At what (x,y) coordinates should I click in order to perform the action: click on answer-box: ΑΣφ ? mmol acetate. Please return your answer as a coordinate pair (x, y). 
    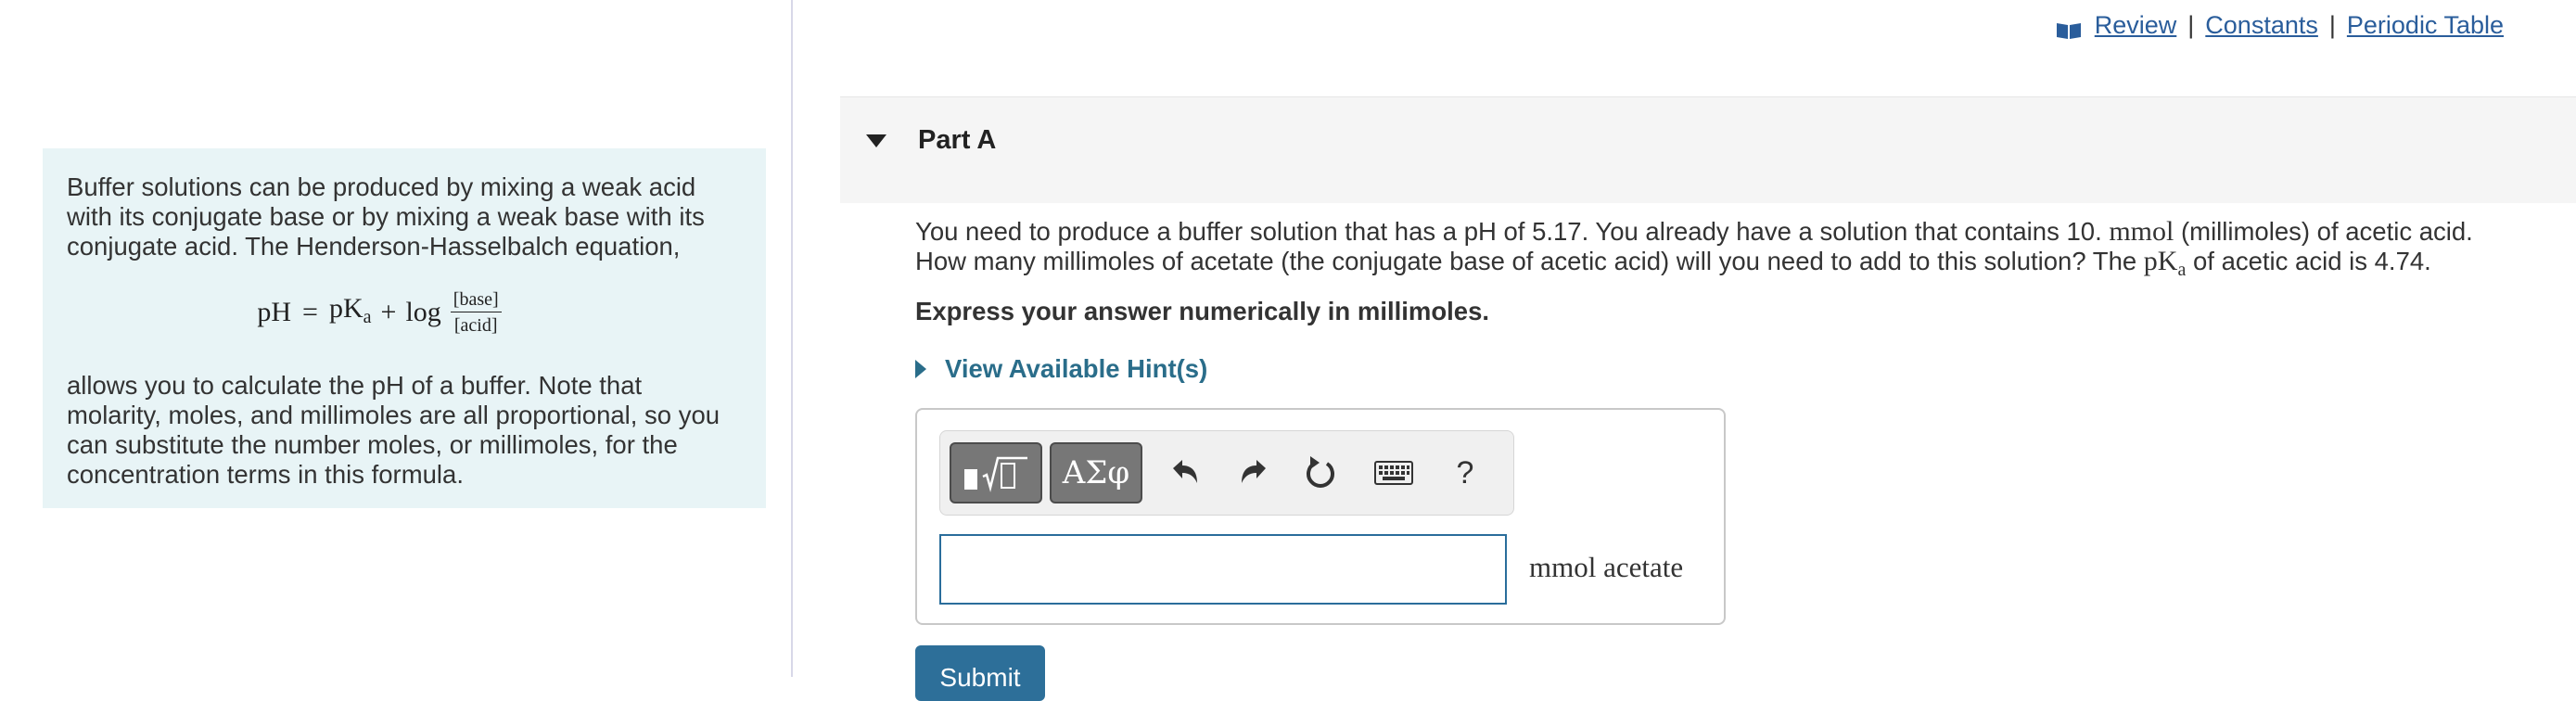
    Looking at the image, I should click on (1320, 516).